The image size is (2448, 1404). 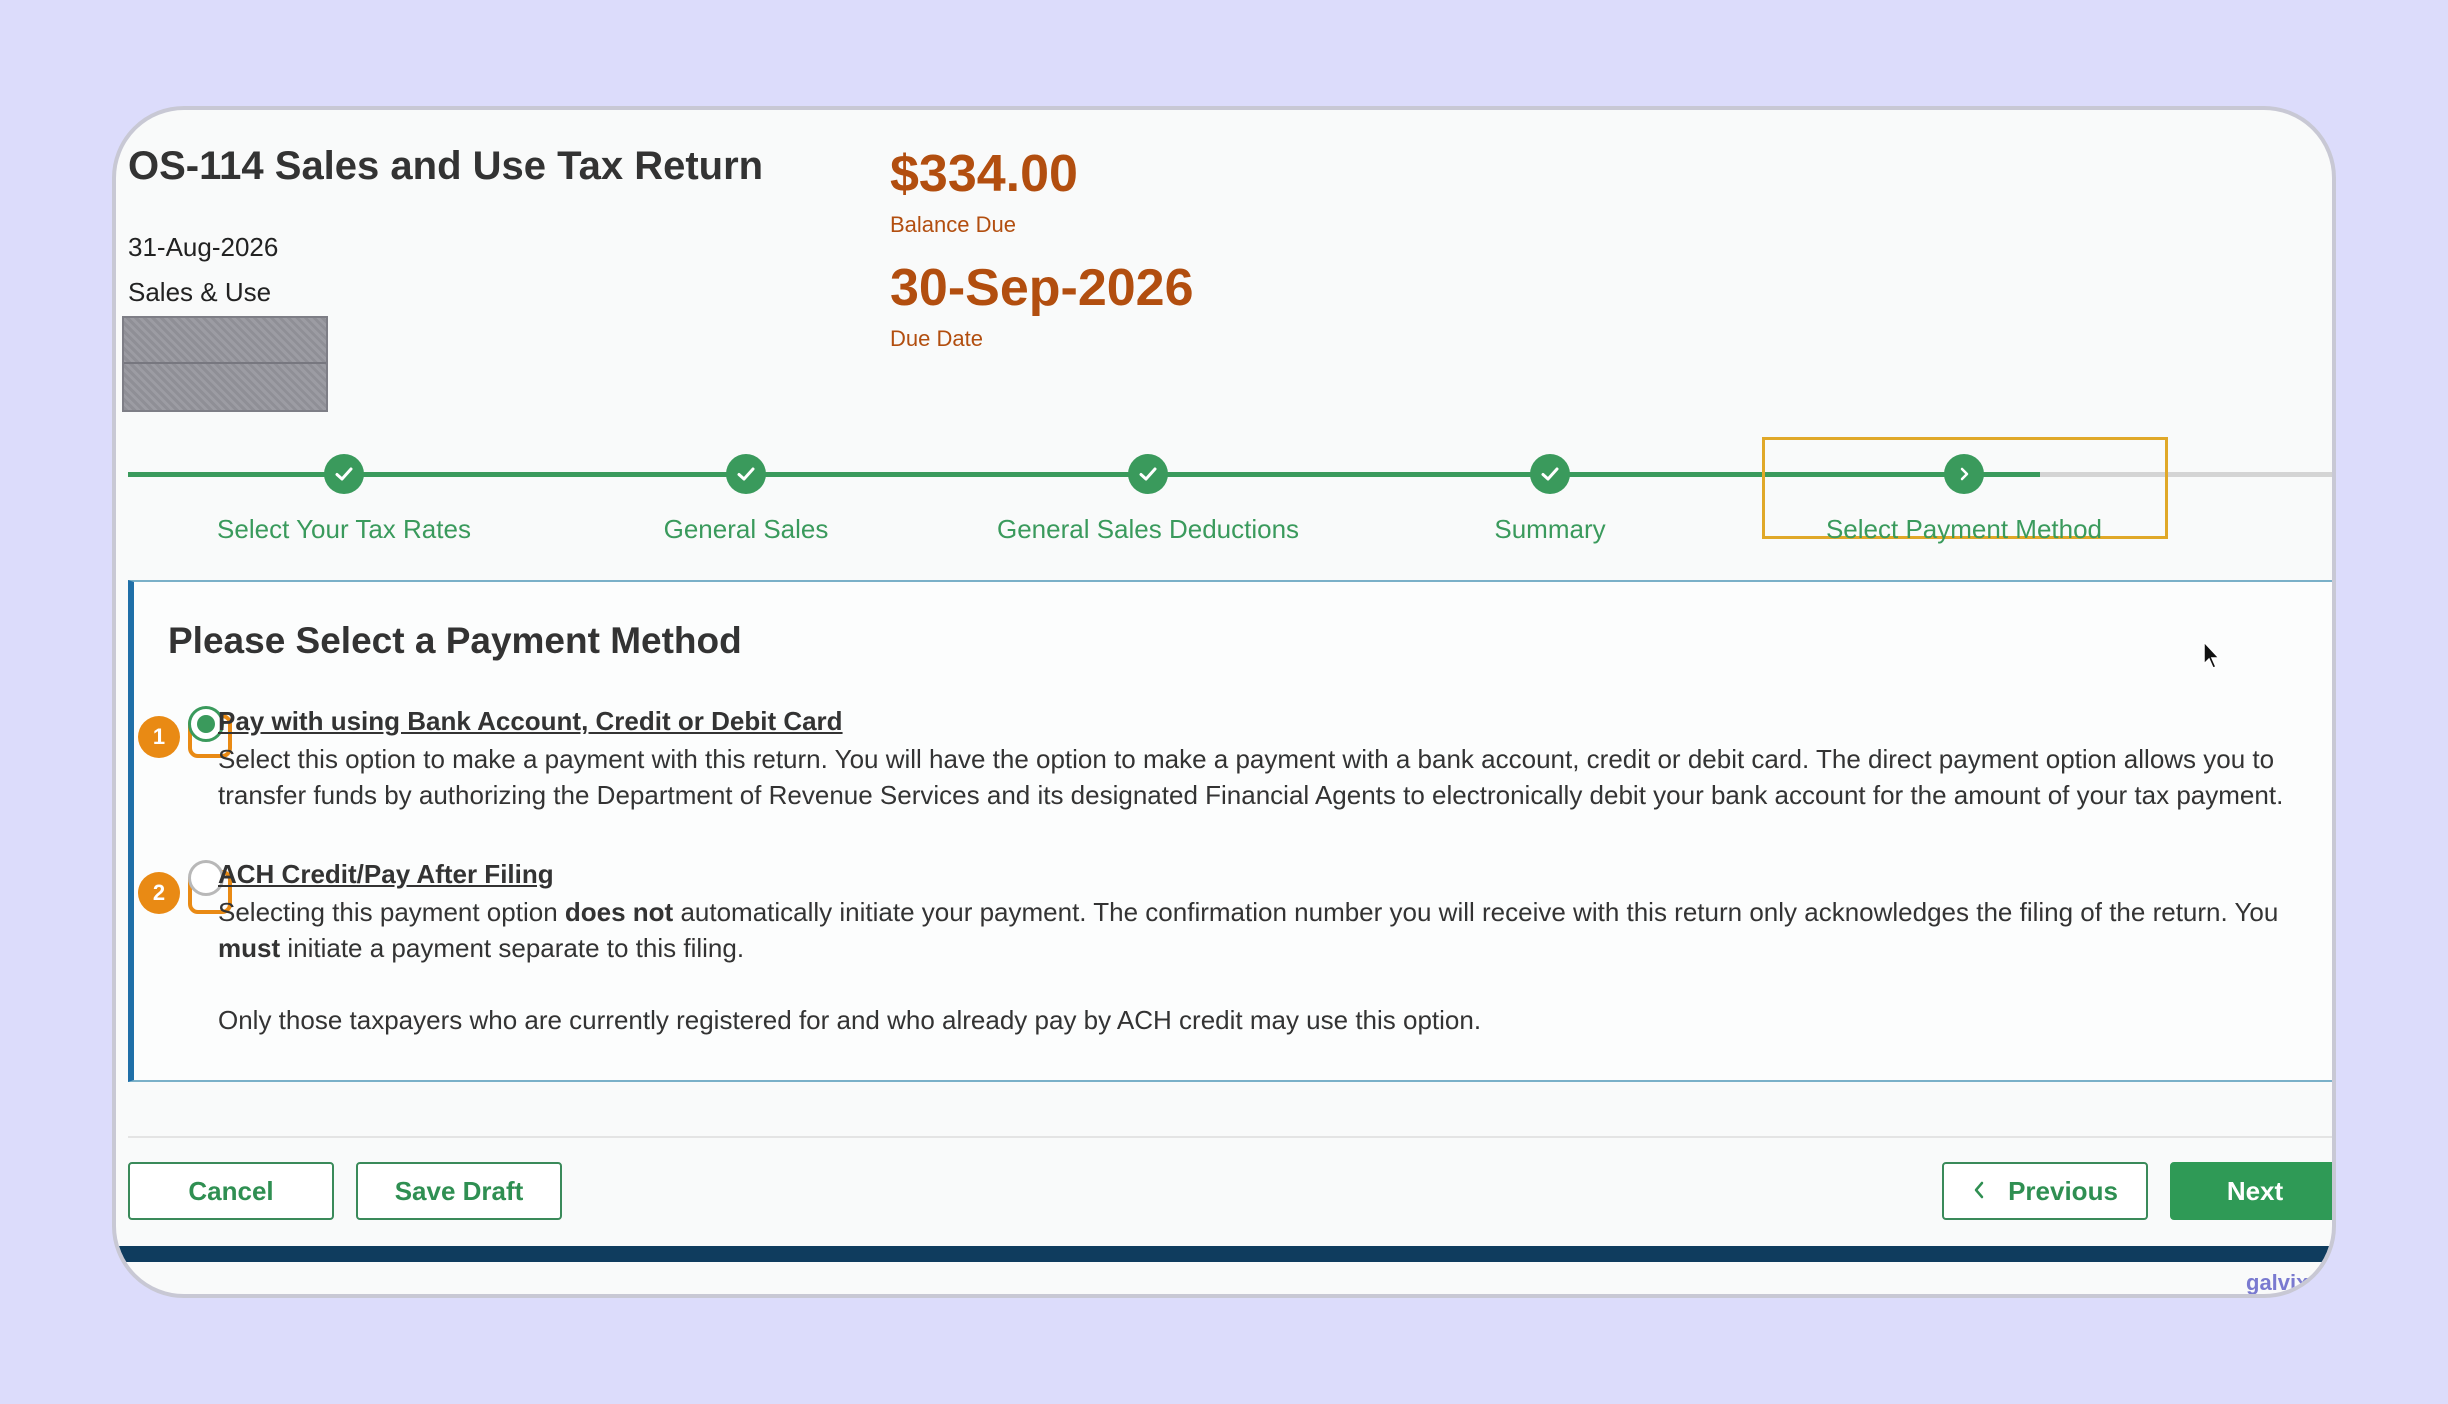 What do you see at coordinates (203, 247) in the screenshot?
I see `period-date: 31-Aug-2026` at bounding box center [203, 247].